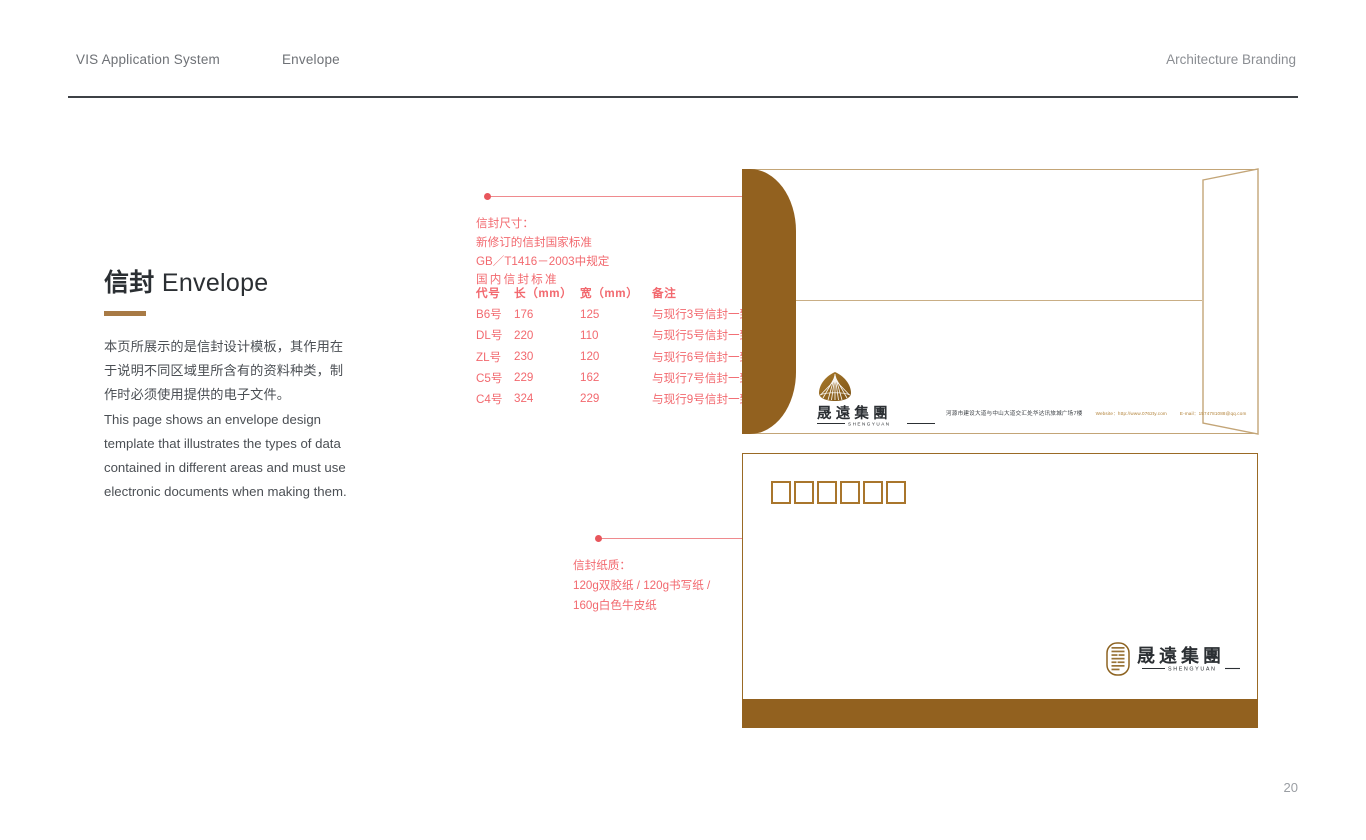 The width and height of the screenshot is (1366, 840). What do you see at coordinates (148, 59) in the screenshot?
I see `header-section-label: VIS Application System` at bounding box center [148, 59].